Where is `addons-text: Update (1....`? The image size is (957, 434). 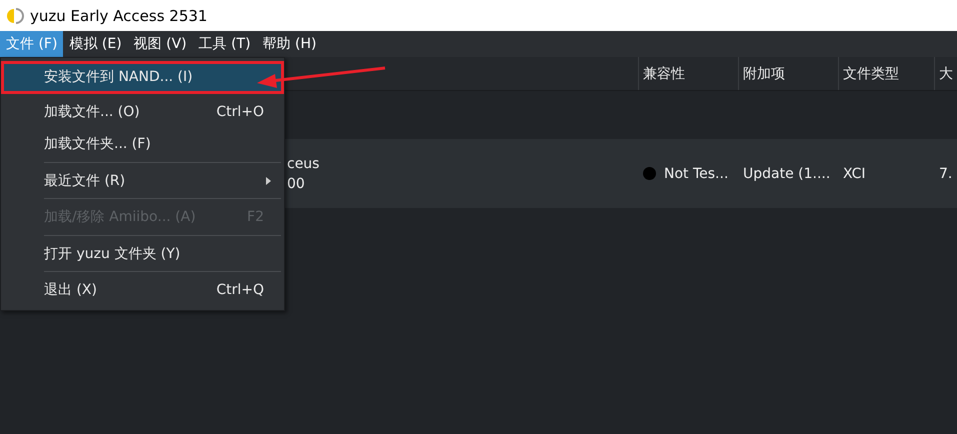
addons-text: Update (1.... is located at coordinates (786, 174).